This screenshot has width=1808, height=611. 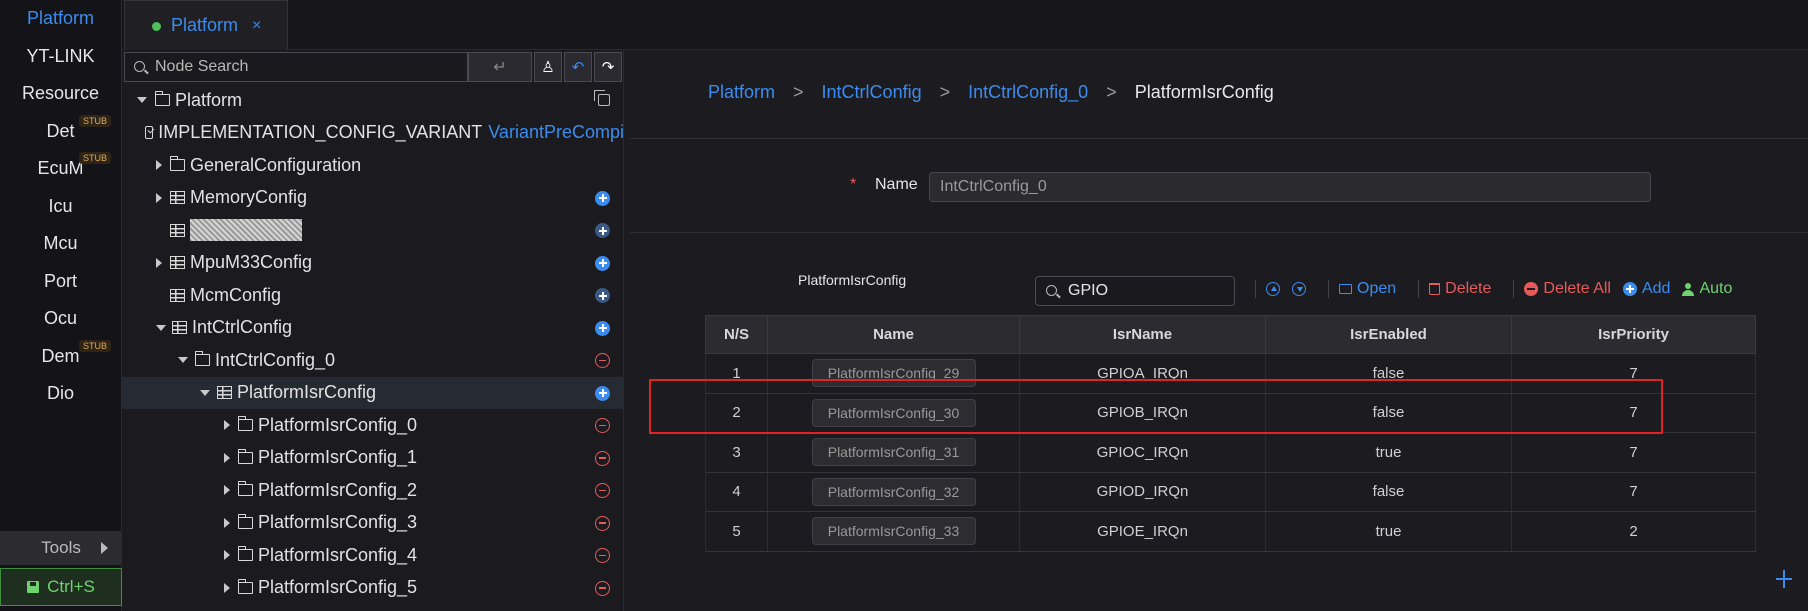 I want to click on cell-isrname: GPIOE_IRQn, so click(x=1142, y=531).